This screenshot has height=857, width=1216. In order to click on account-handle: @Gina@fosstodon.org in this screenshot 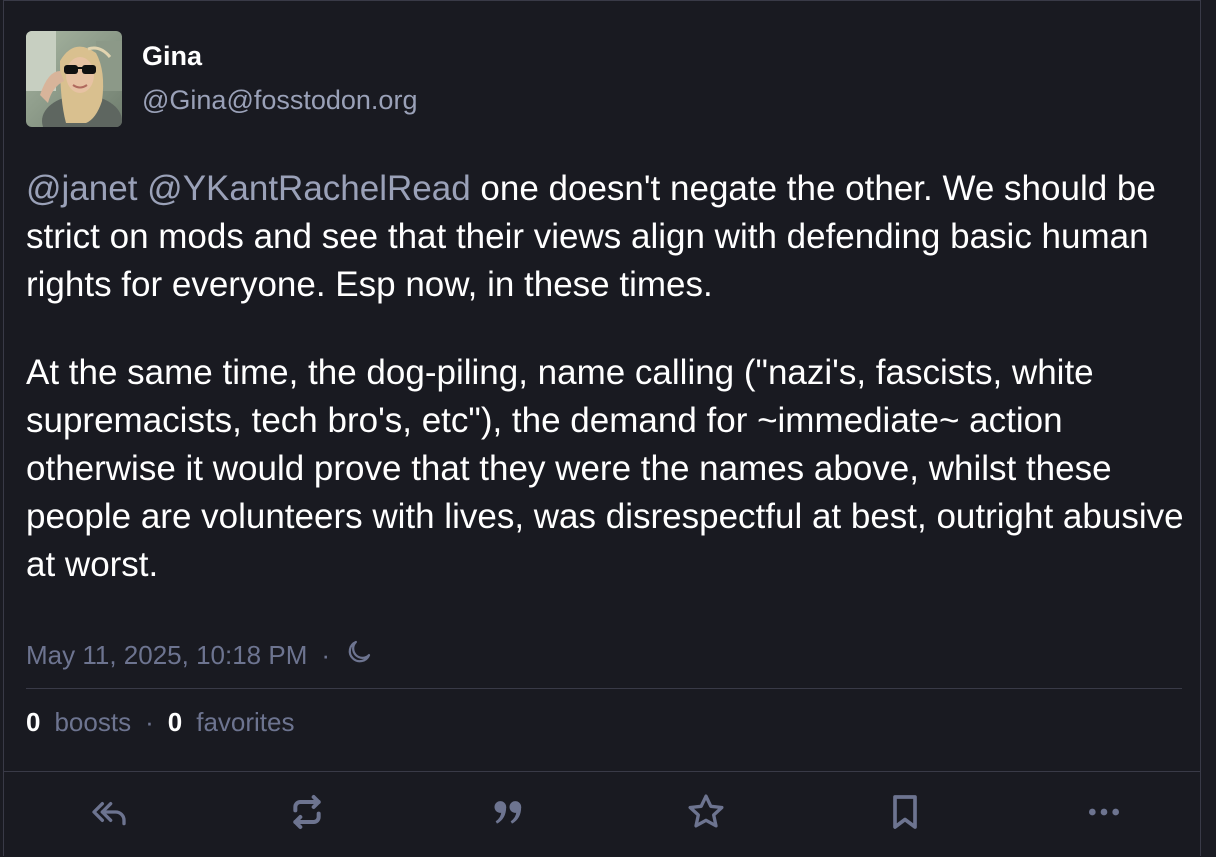, I will do `click(279, 100)`.